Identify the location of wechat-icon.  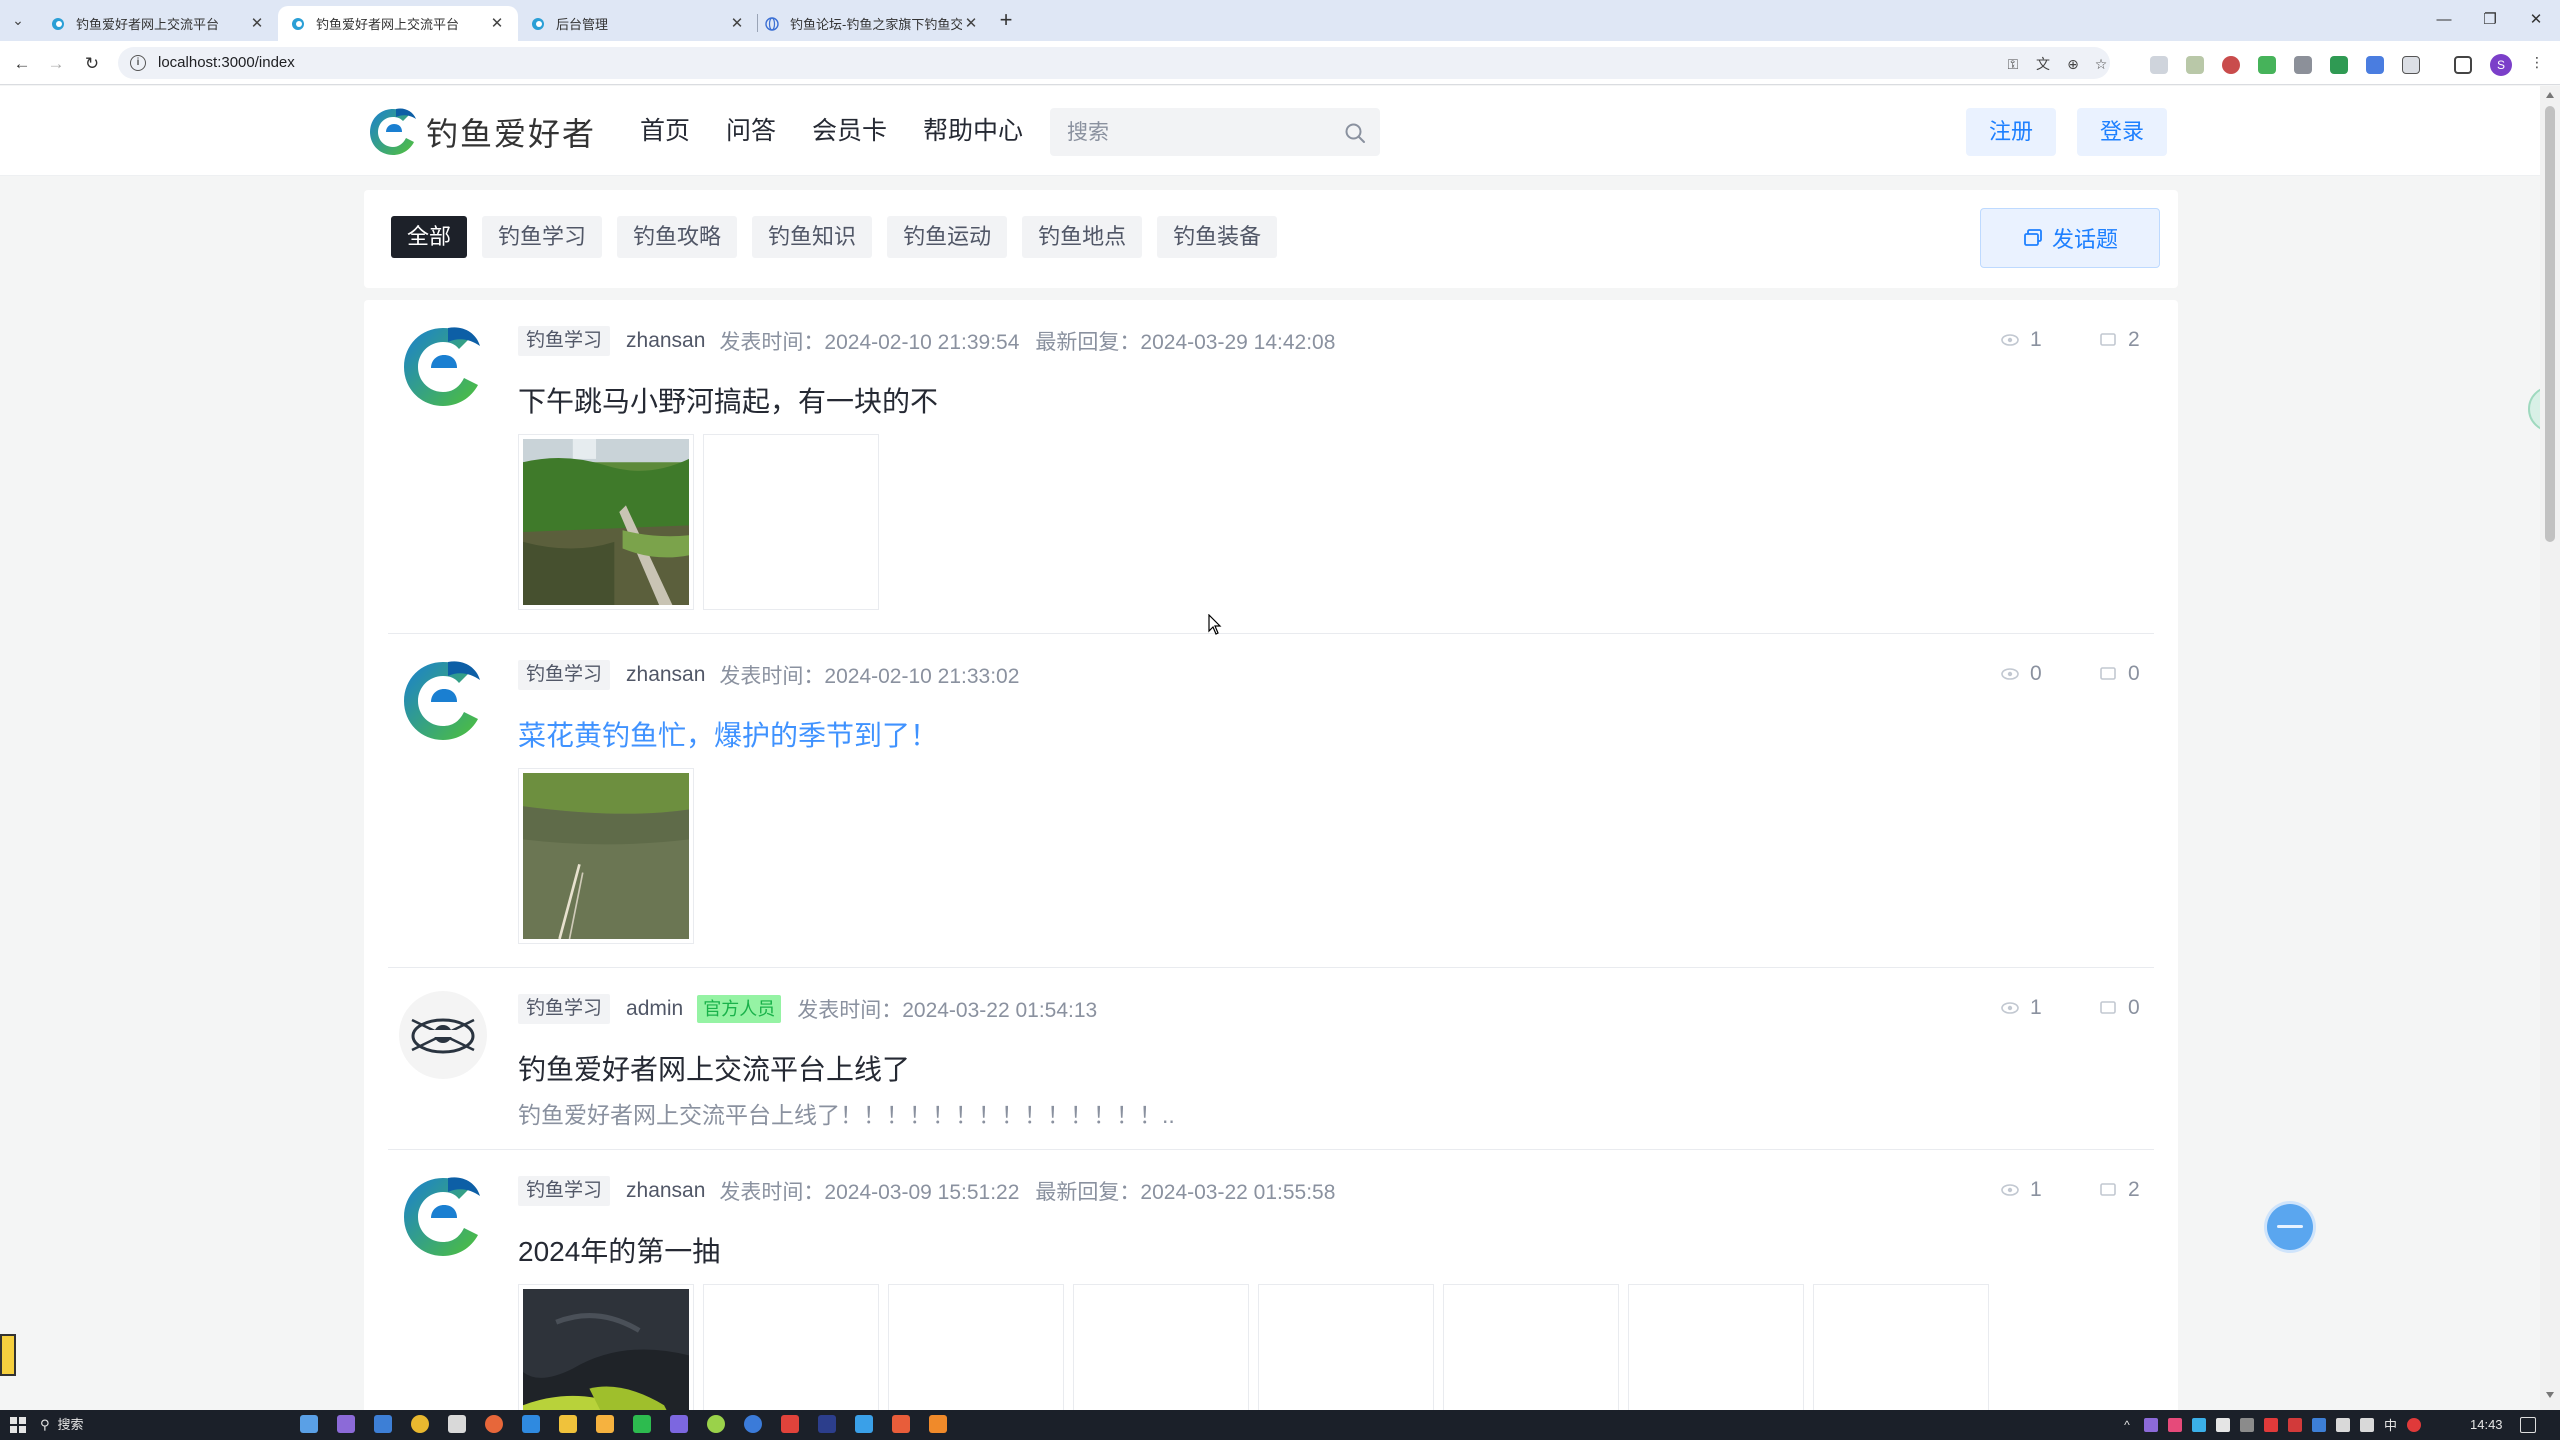
(642, 1424).